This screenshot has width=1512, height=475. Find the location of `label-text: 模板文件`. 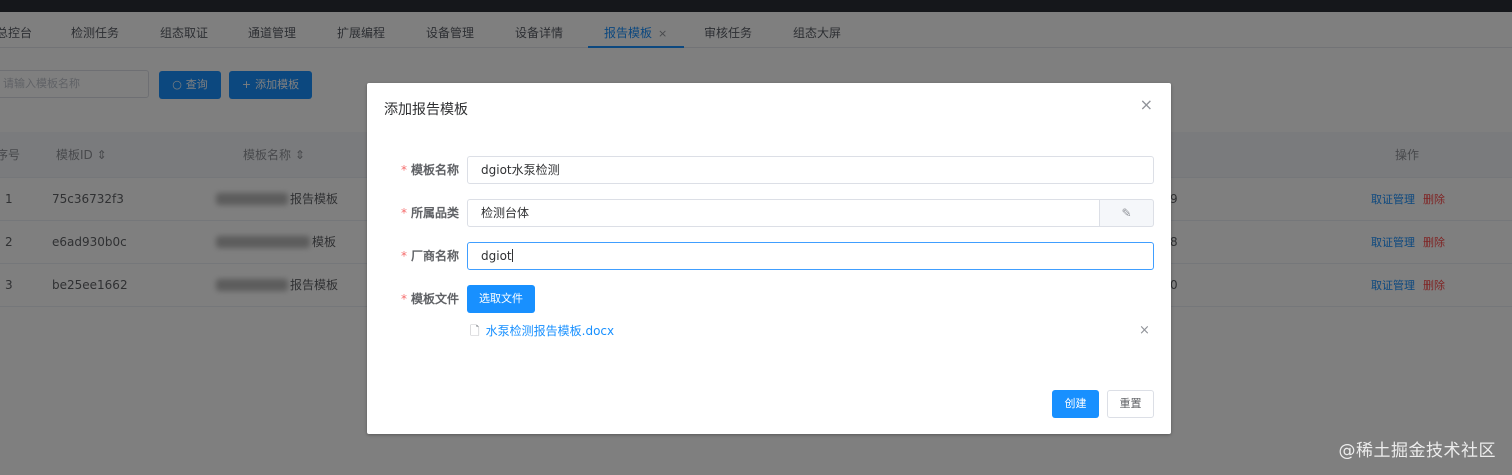

label-text: 模板文件 is located at coordinates (434, 299).